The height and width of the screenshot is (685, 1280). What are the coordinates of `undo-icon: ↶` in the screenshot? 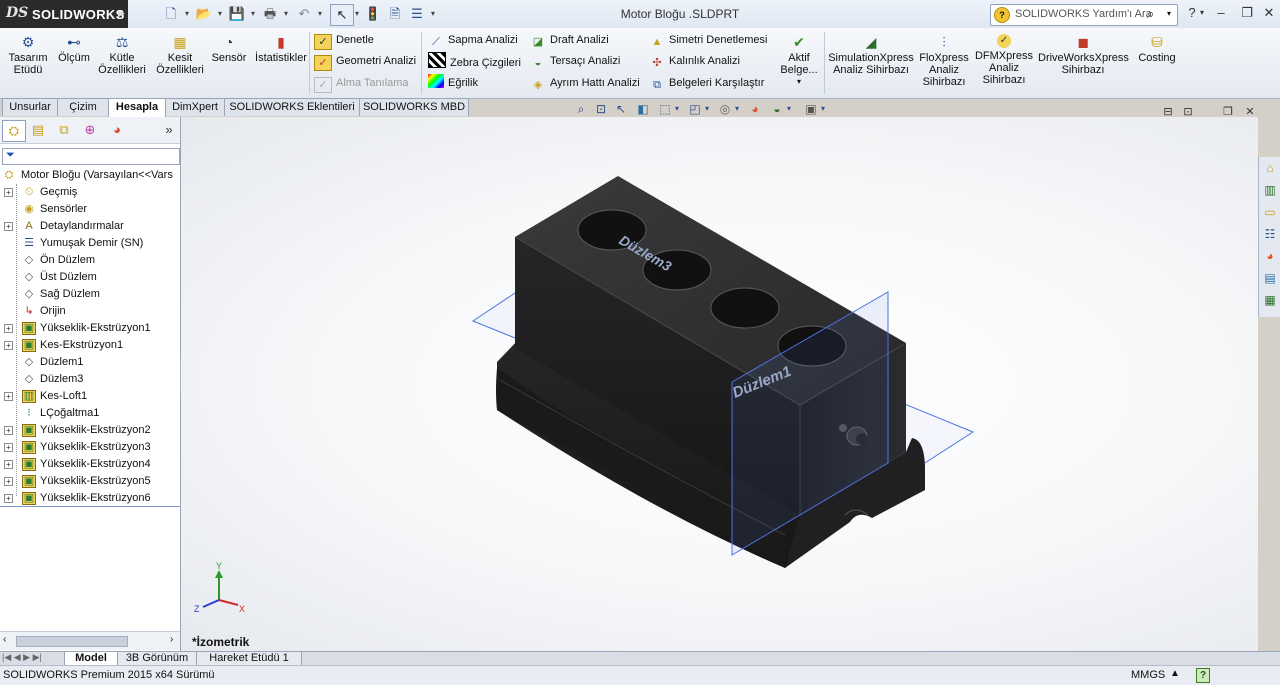 It's located at (304, 14).